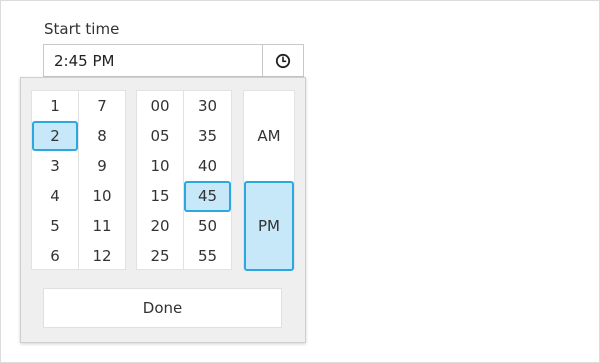  Describe the element at coordinates (55, 256) in the screenshot. I see `hour-option-6: 6` at that location.